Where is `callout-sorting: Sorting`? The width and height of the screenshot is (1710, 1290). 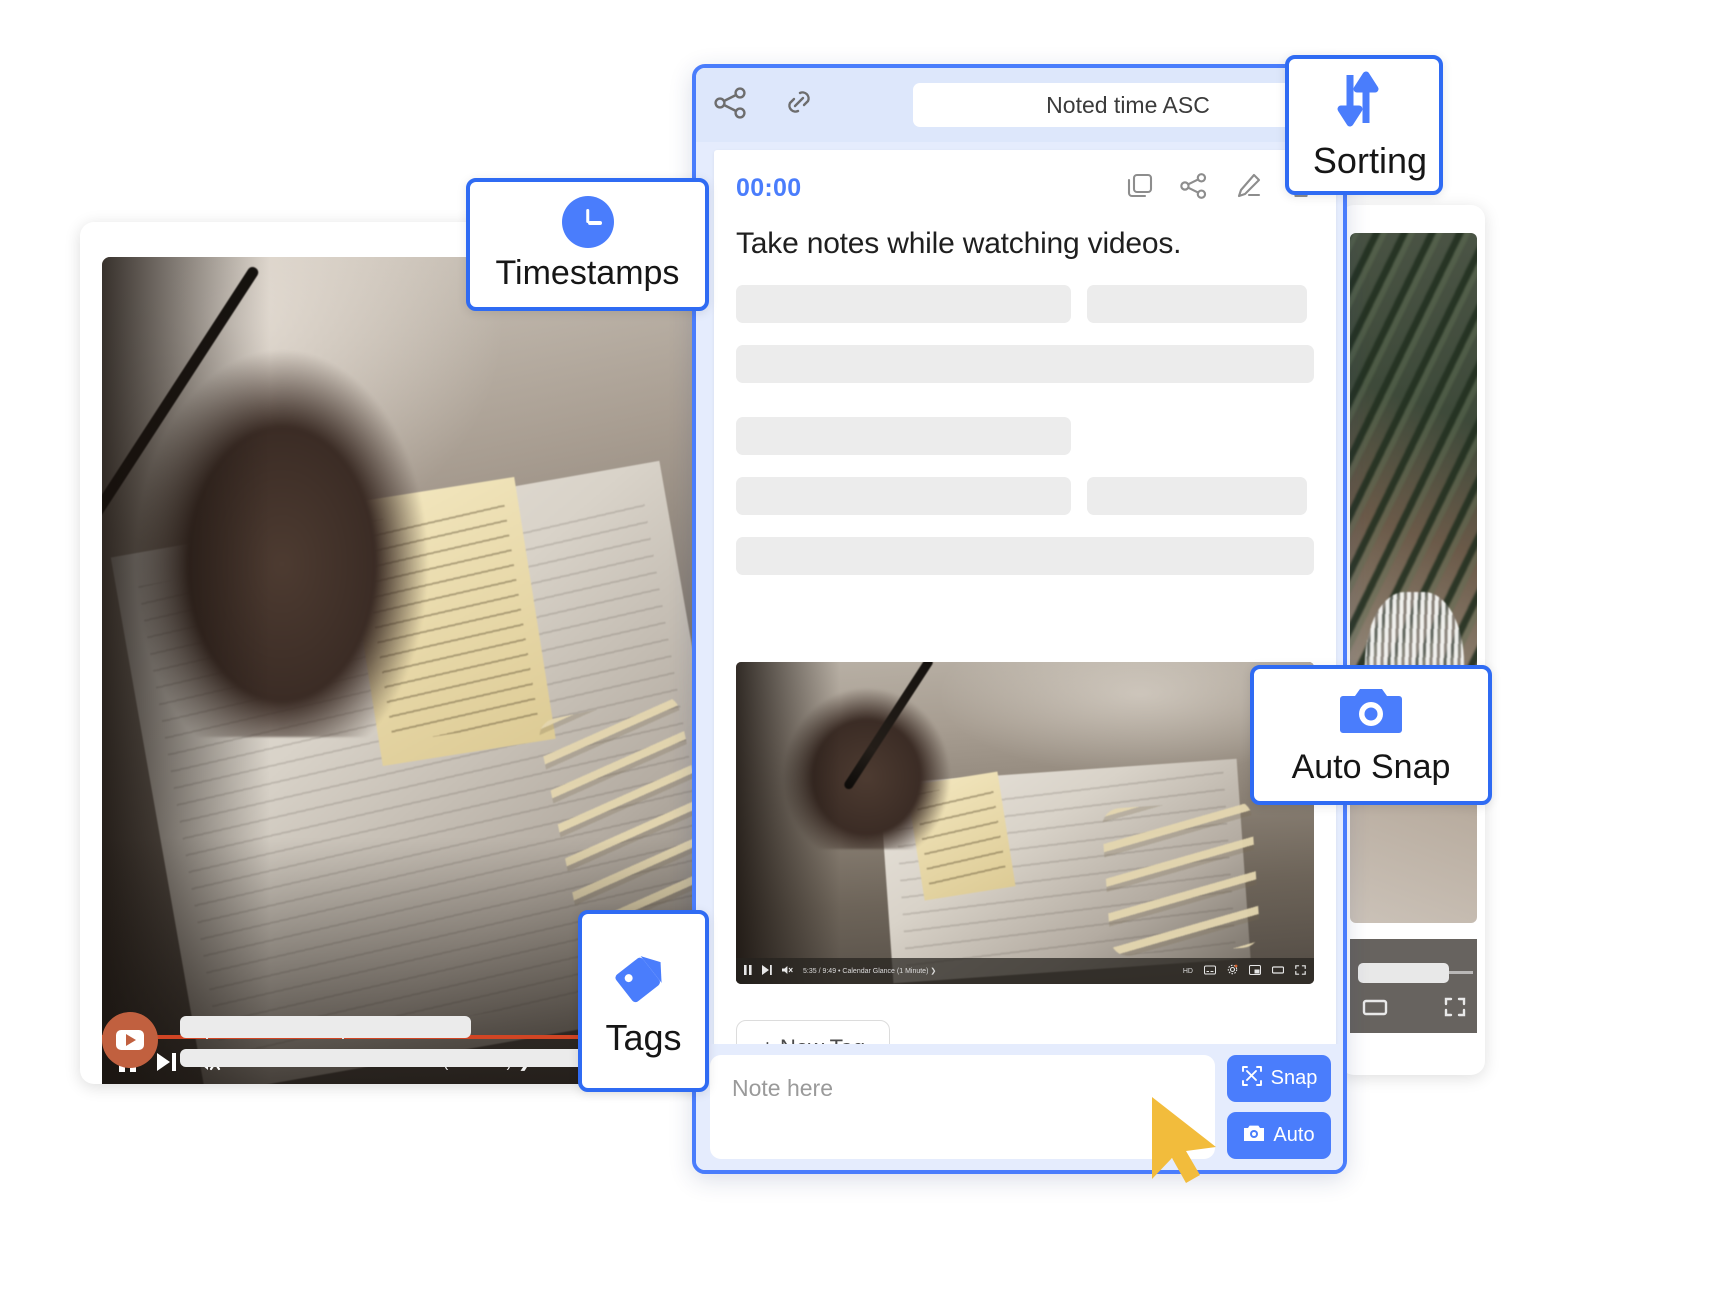
callout-sorting: Sorting is located at coordinates (1364, 125).